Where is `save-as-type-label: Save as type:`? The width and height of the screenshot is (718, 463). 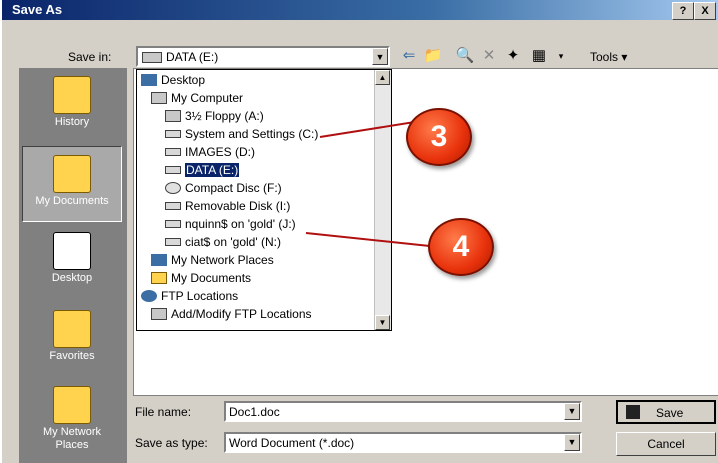 save-as-type-label: Save as type: is located at coordinates (171, 443).